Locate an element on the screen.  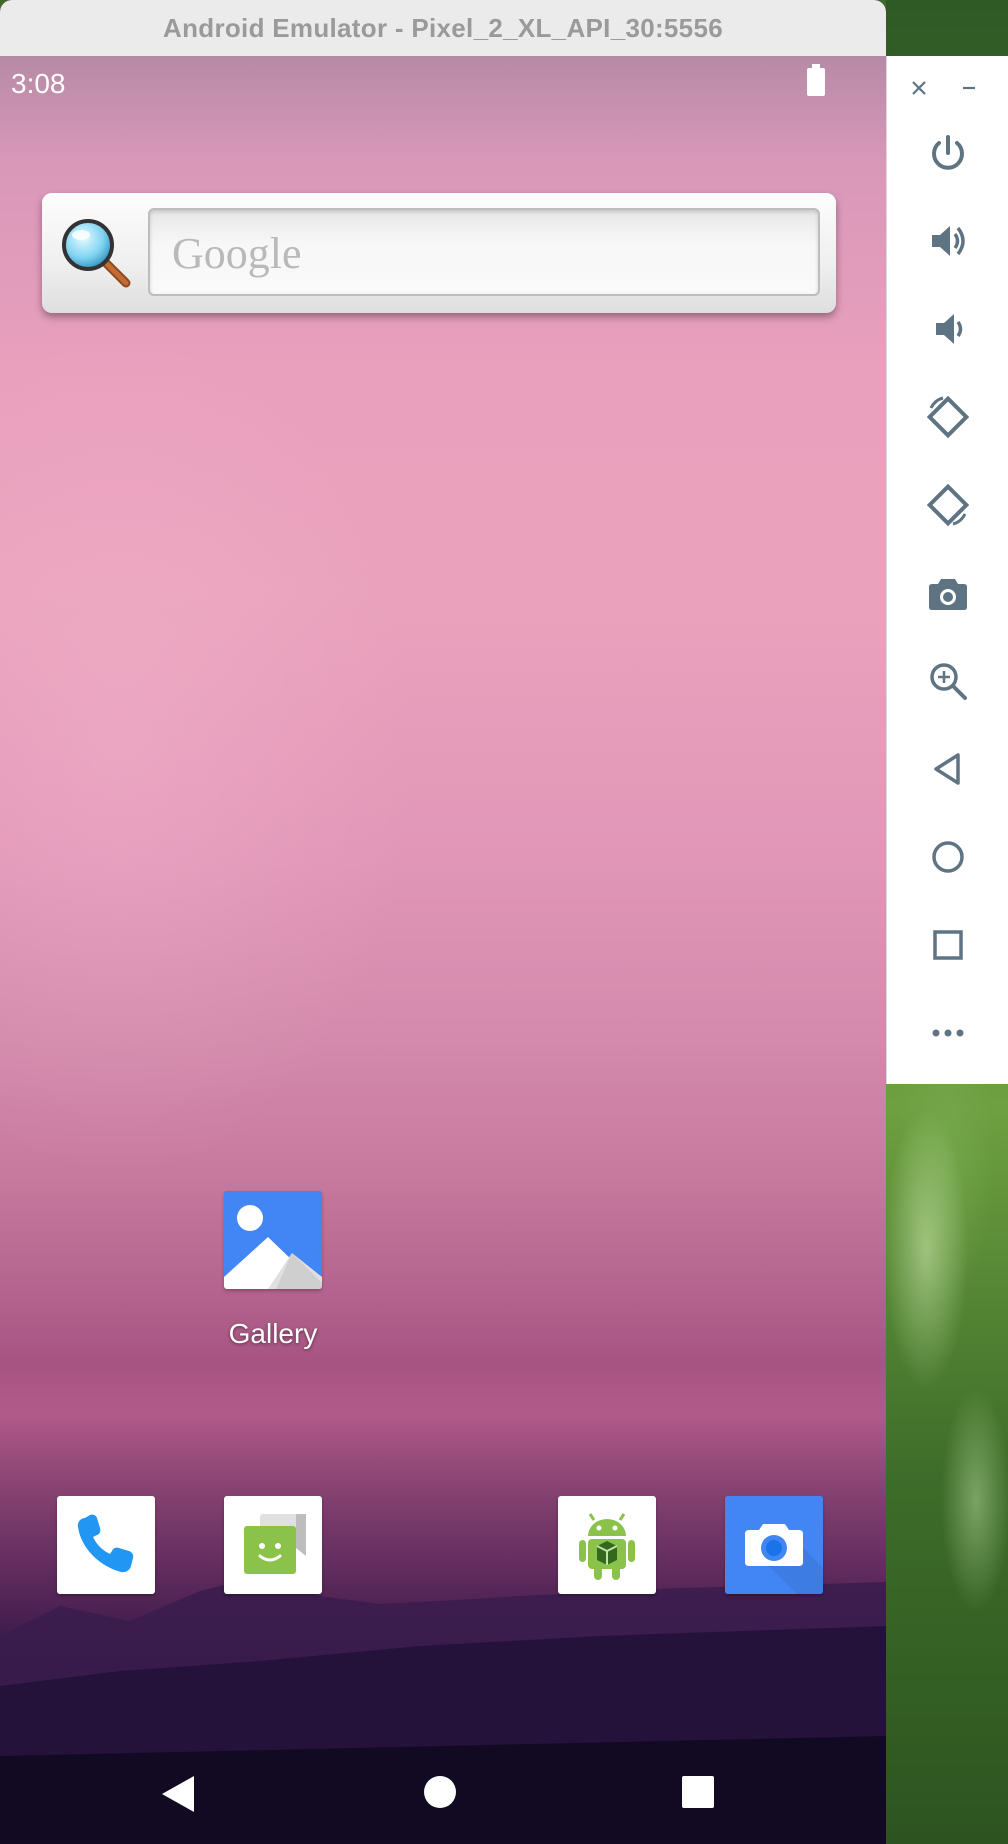
home-circle-icon is located at coordinates (440, 1794).